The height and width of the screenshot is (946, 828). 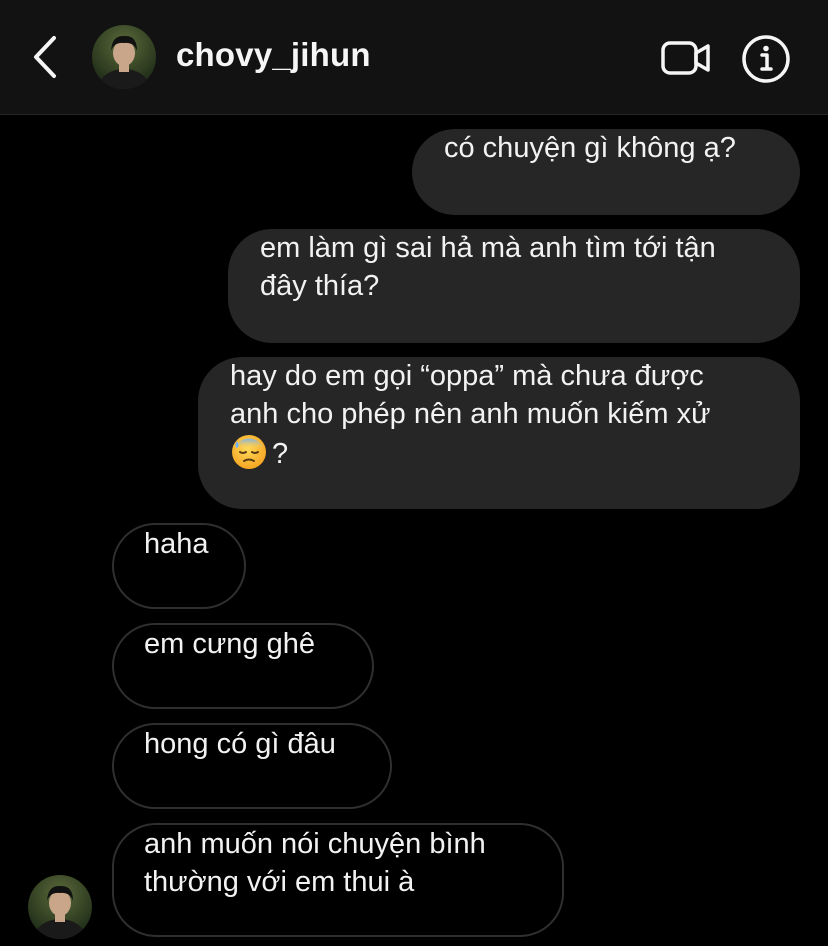 I want to click on message-incoming: haha, so click(x=179, y=566).